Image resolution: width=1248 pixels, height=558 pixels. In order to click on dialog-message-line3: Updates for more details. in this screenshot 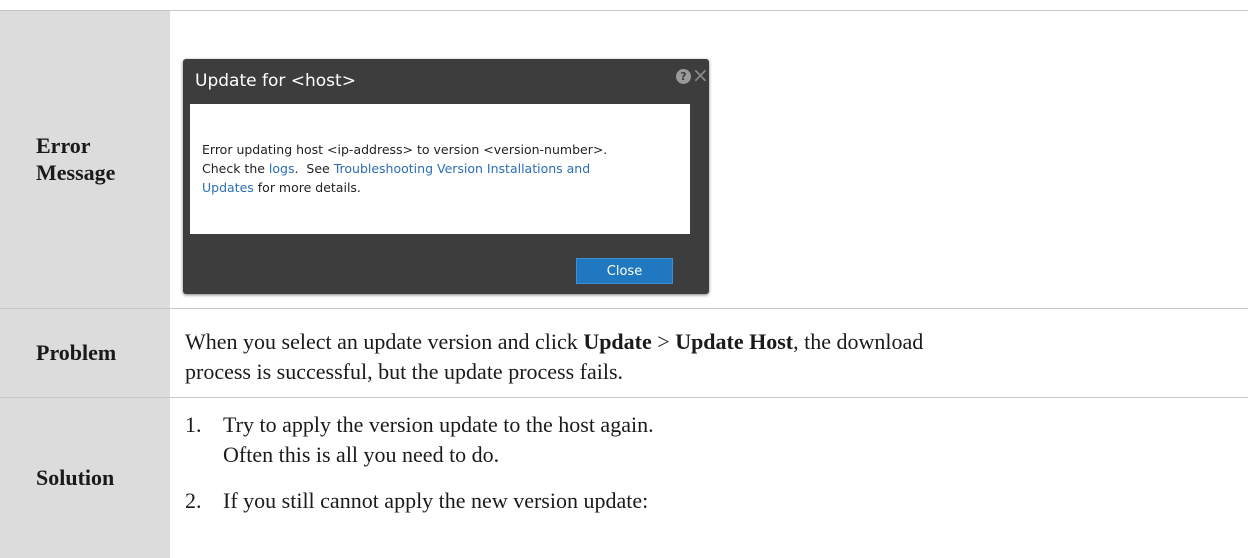, I will do `click(446, 187)`.